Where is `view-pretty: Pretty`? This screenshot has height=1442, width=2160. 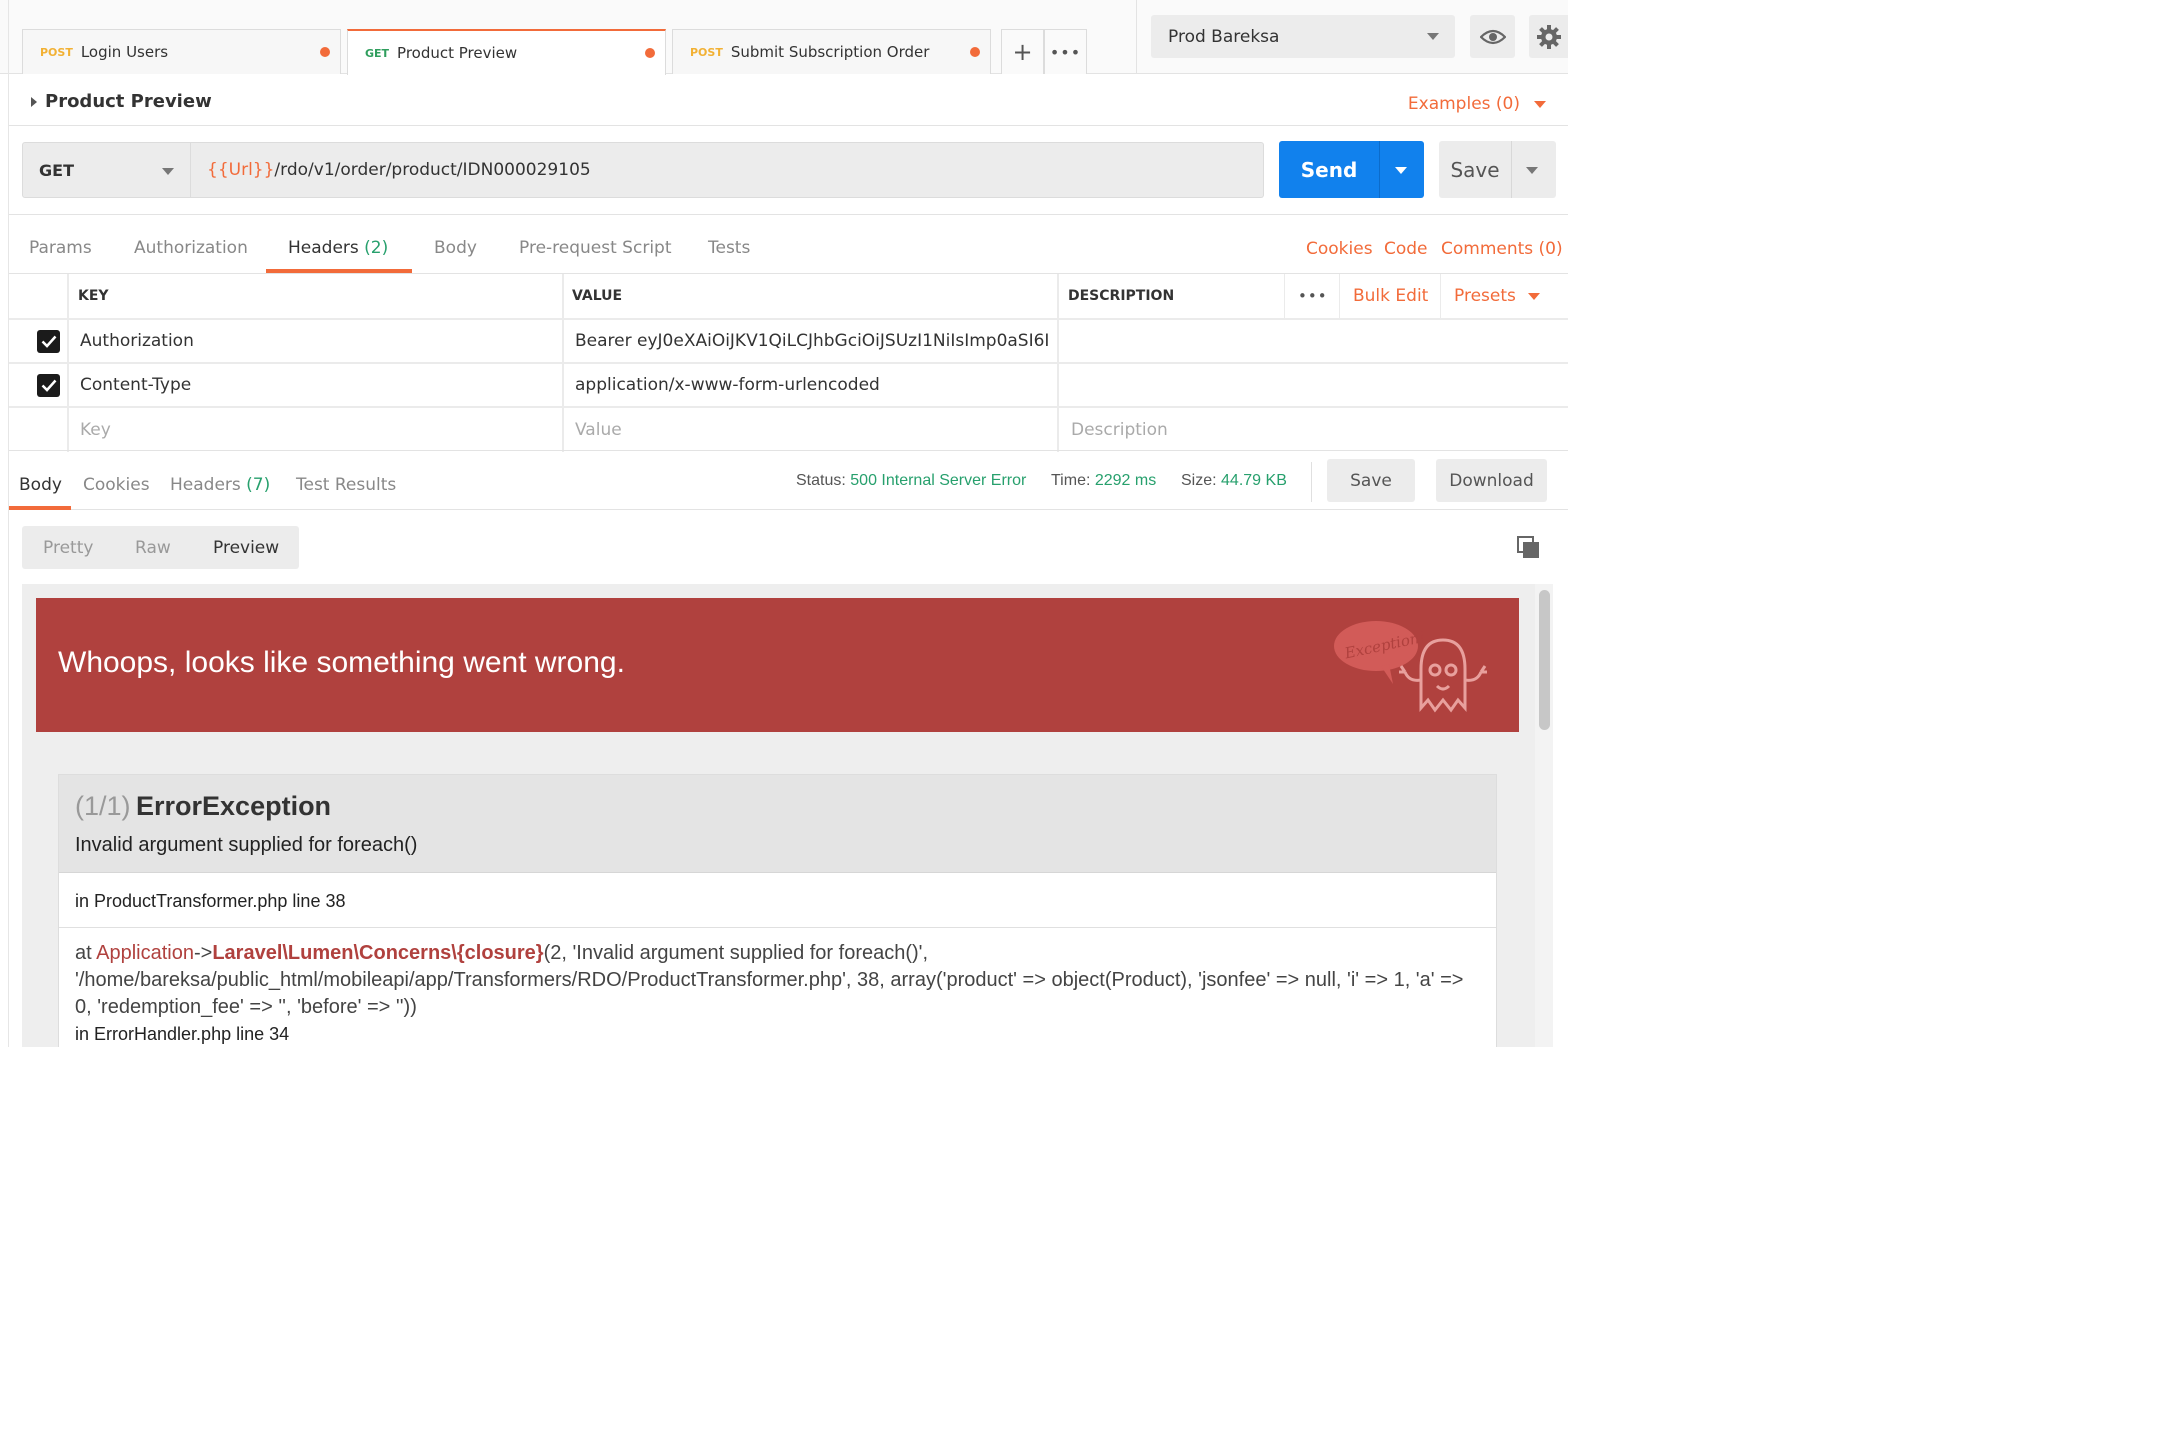 view-pretty: Pretty is located at coordinates (68, 548).